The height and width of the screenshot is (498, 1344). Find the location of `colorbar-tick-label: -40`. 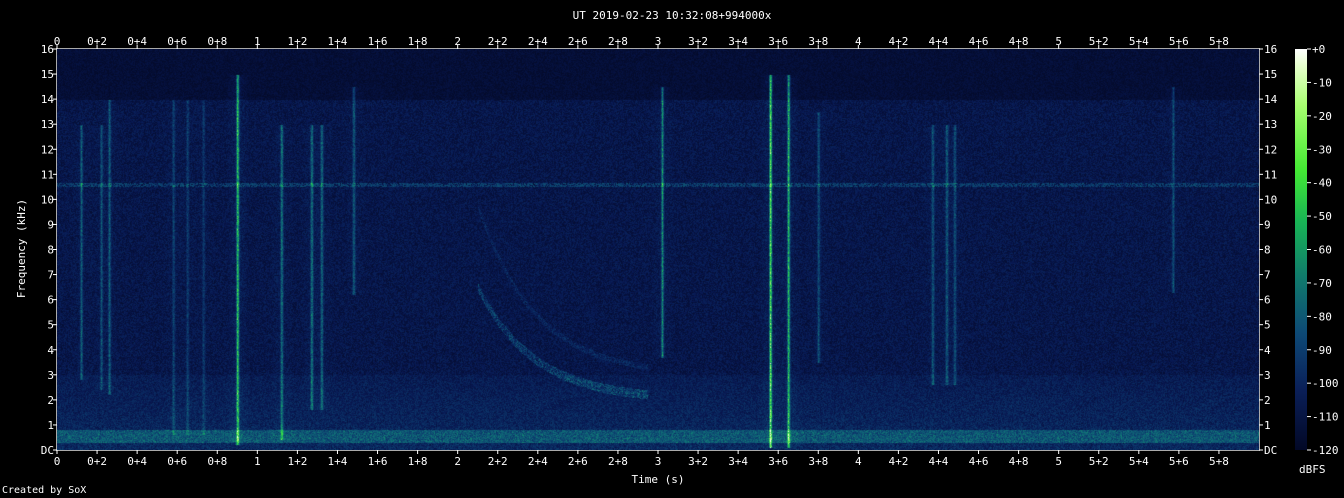

colorbar-tick-label: -40 is located at coordinates (1322, 183).